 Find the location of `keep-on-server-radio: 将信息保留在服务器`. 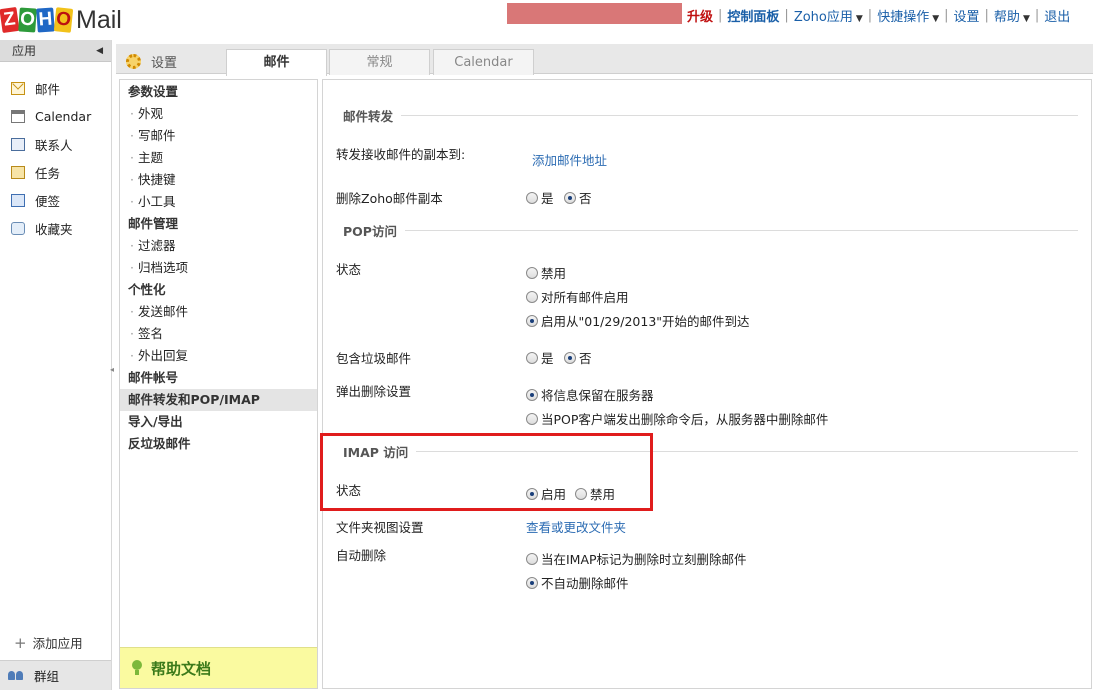

keep-on-server-radio: 将信息保留在服务器 is located at coordinates (590, 394).